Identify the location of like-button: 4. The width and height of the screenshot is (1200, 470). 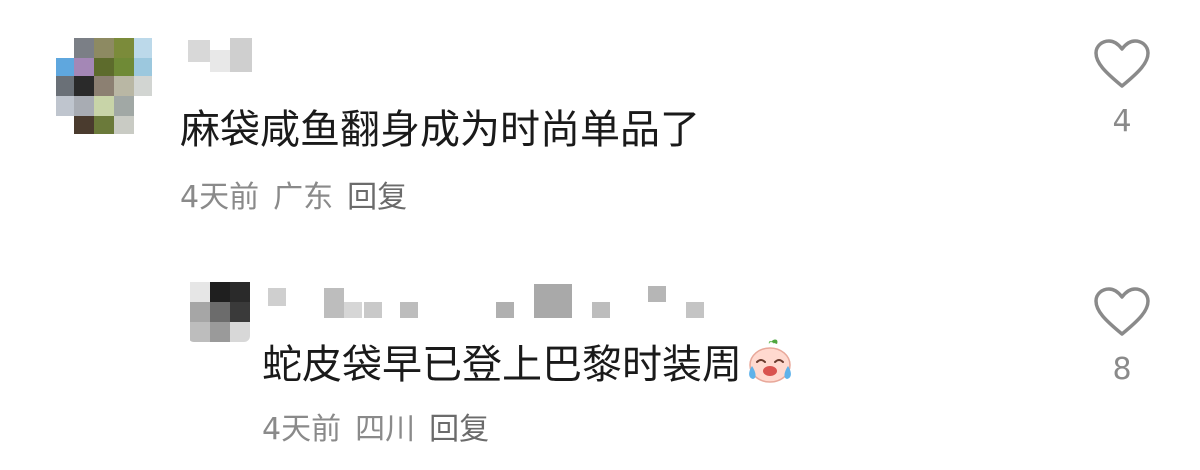
(1122, 88).